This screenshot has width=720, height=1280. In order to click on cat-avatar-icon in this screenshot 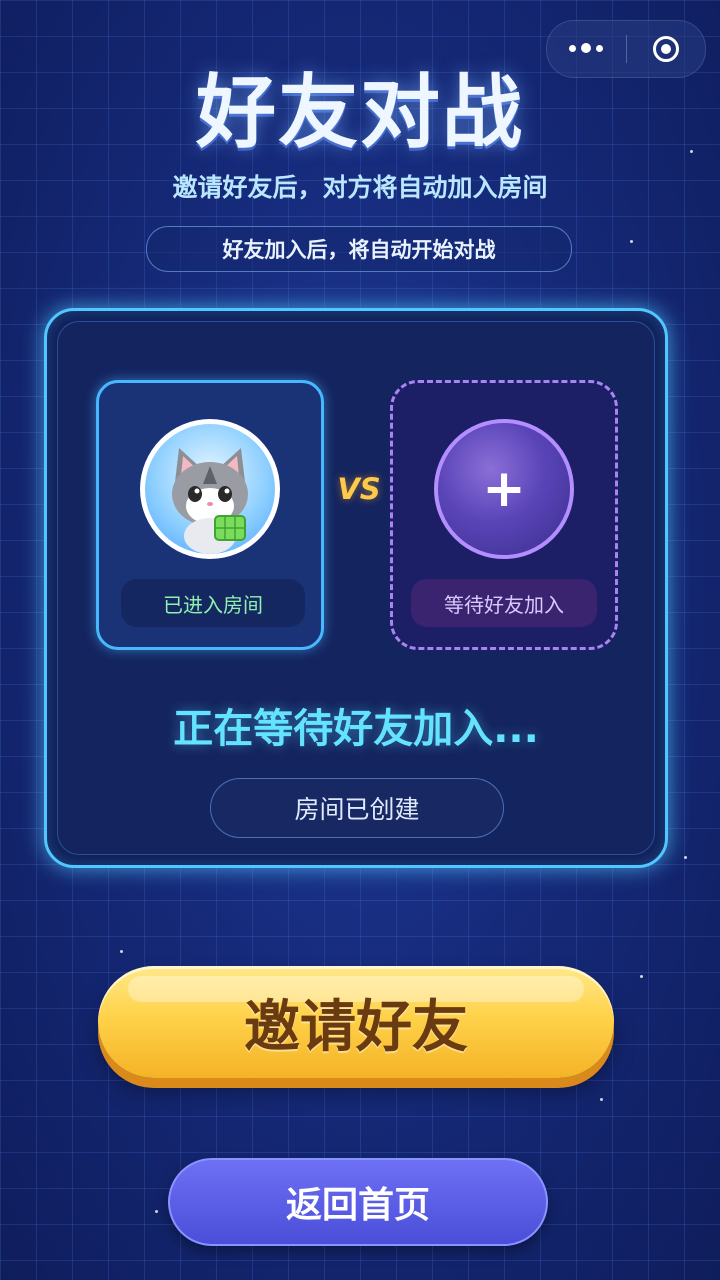, I will do `click(210, 501)`.